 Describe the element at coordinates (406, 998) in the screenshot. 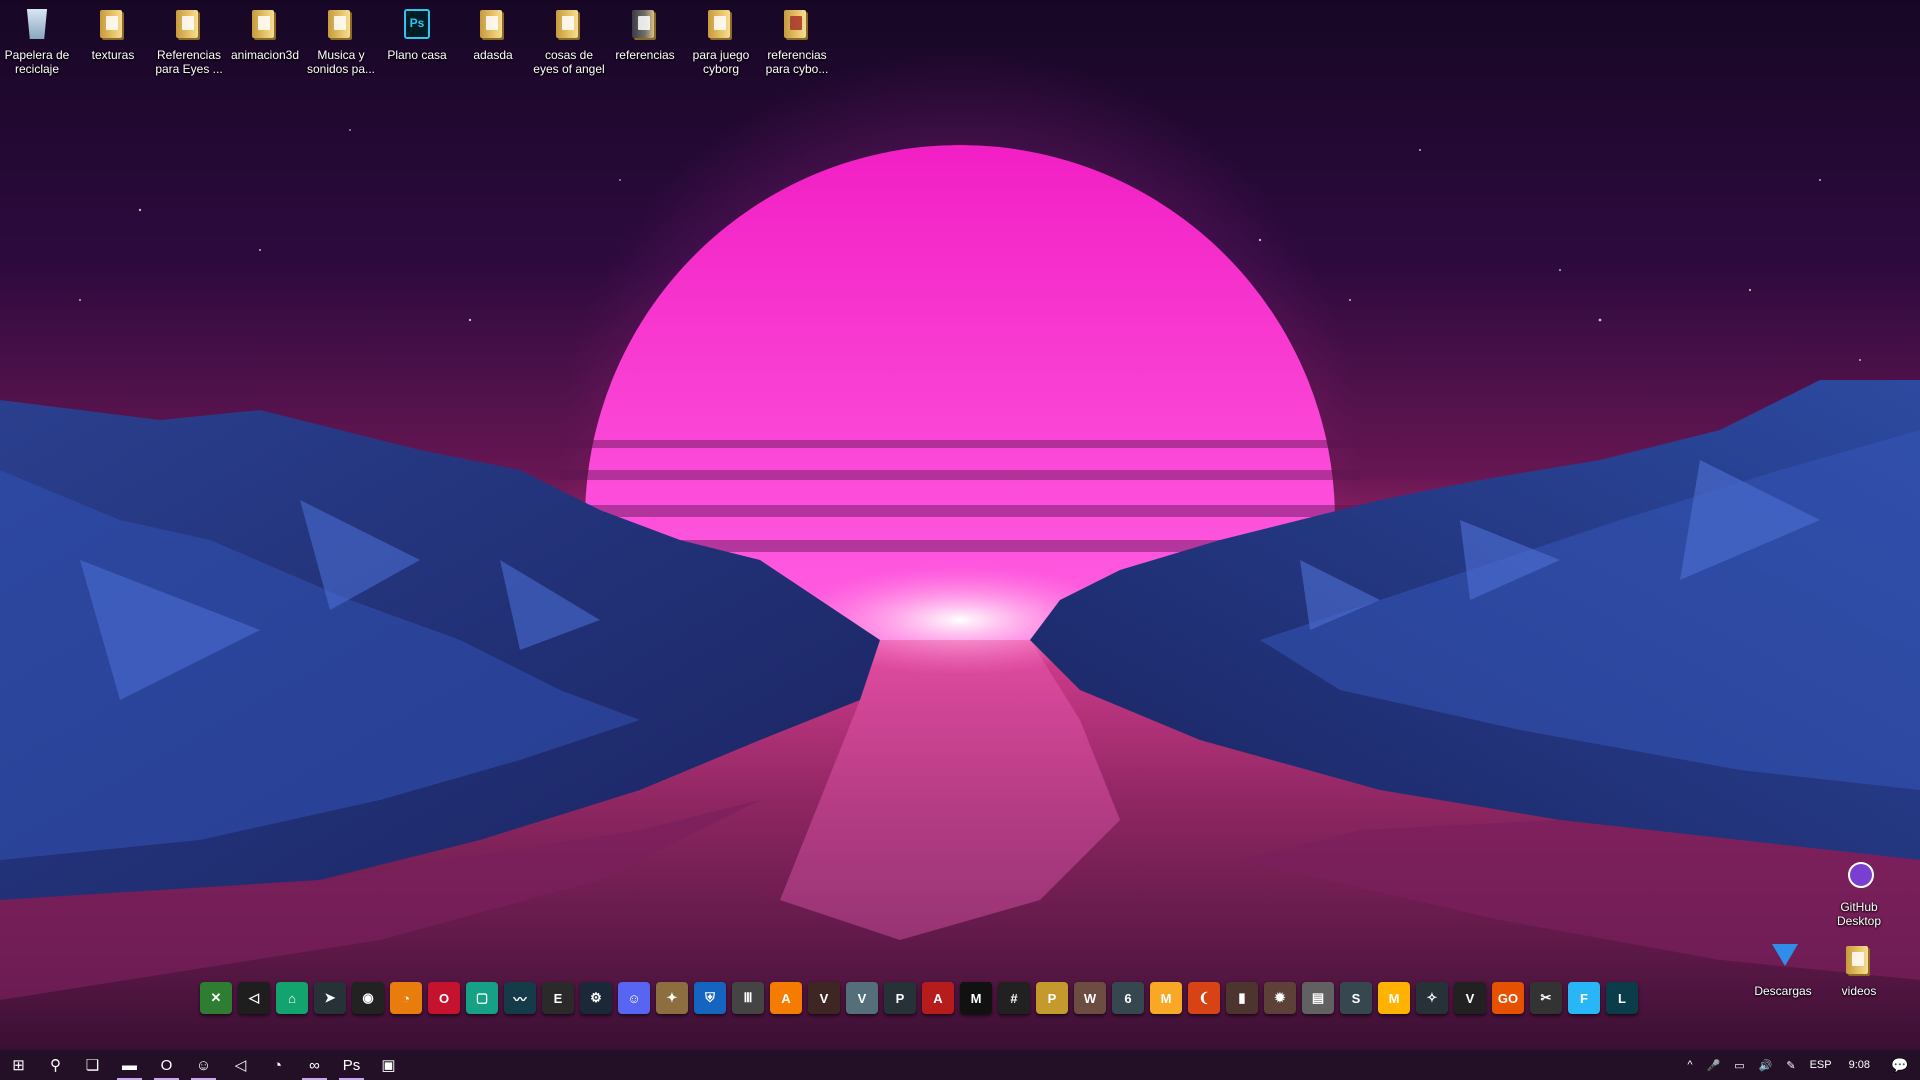

I see `blender-icon: ◔` at that location.